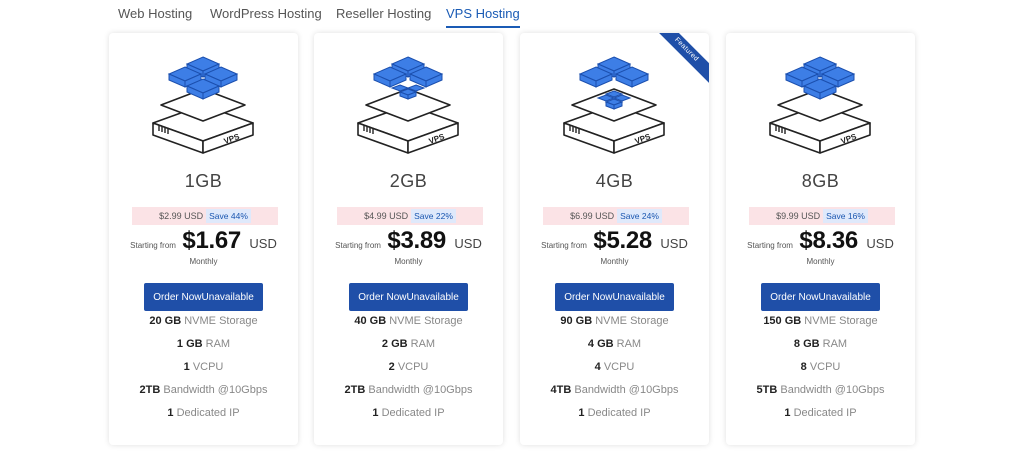 The width and height of the screenshot is (1024, 453). Describe the element at coordinates (203, 181) in the screenshot. I see `plan-name: 1GB` at that location.